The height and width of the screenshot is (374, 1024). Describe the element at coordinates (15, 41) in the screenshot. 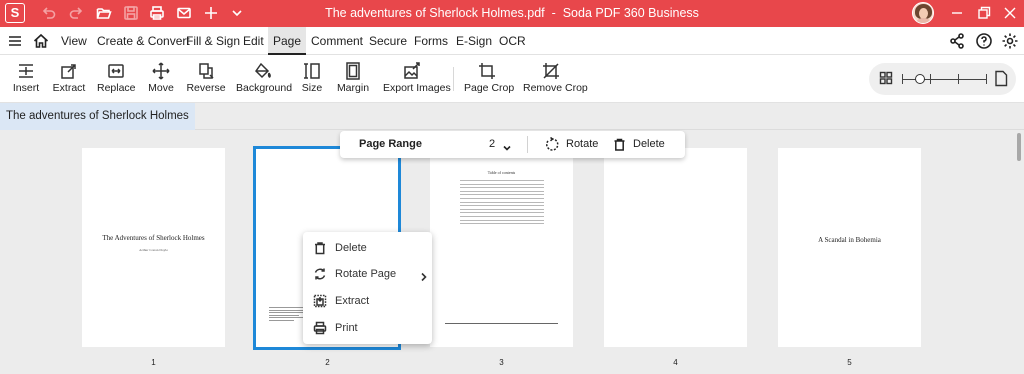

I see `hamburger-menu-icon` at that location.